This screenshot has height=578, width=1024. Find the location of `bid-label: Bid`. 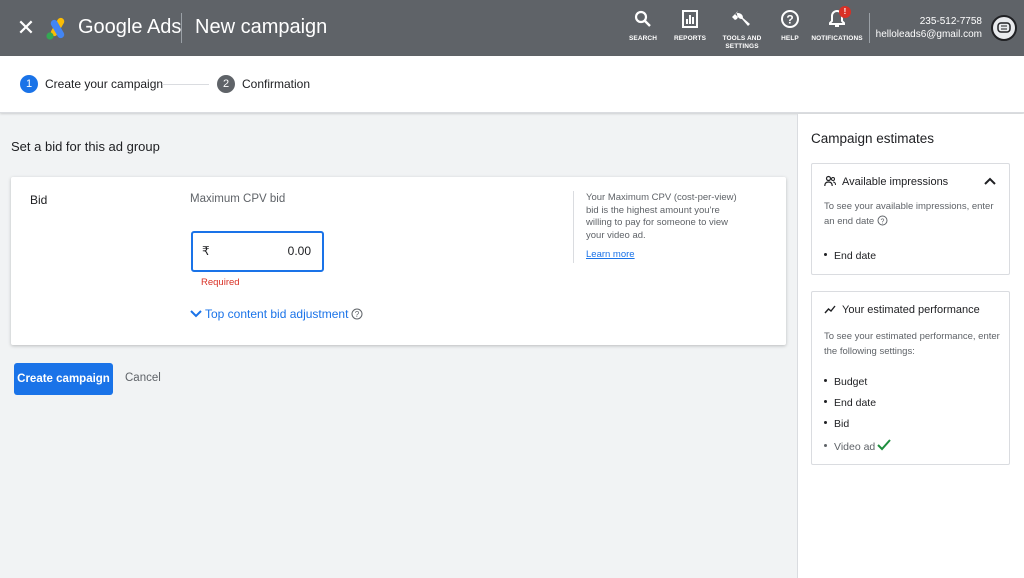

bid-label: Bid is located at coordinates (39, 200).